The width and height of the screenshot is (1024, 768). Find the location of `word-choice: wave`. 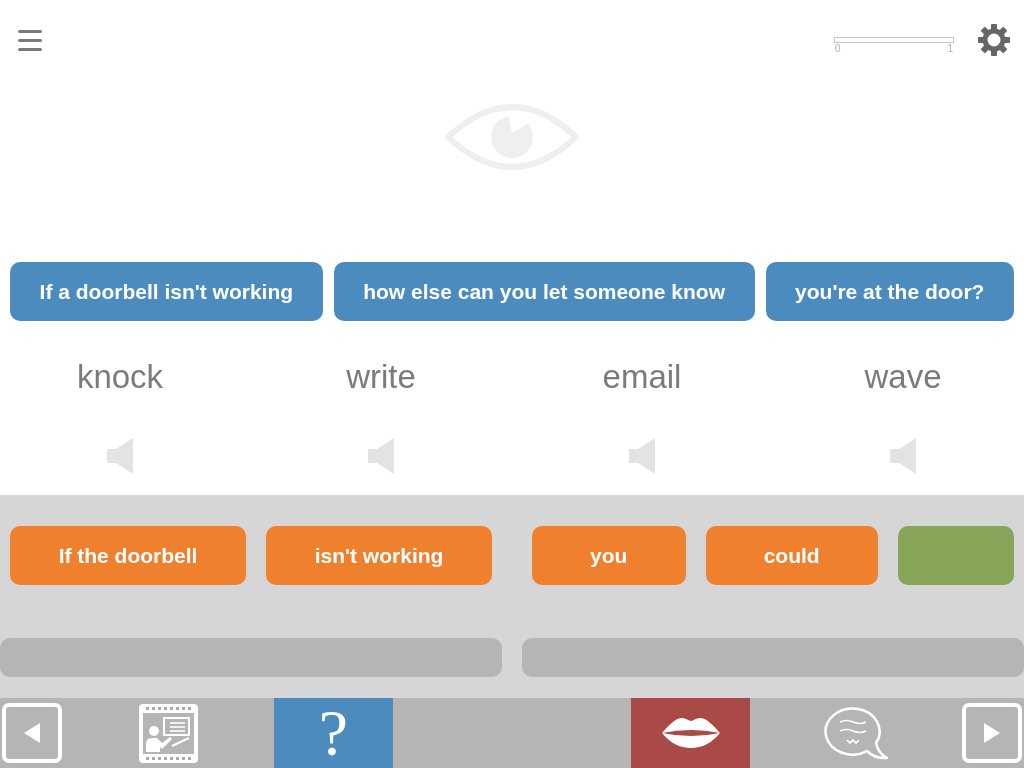

word-choice: wave is located at coordinates (903, 377).